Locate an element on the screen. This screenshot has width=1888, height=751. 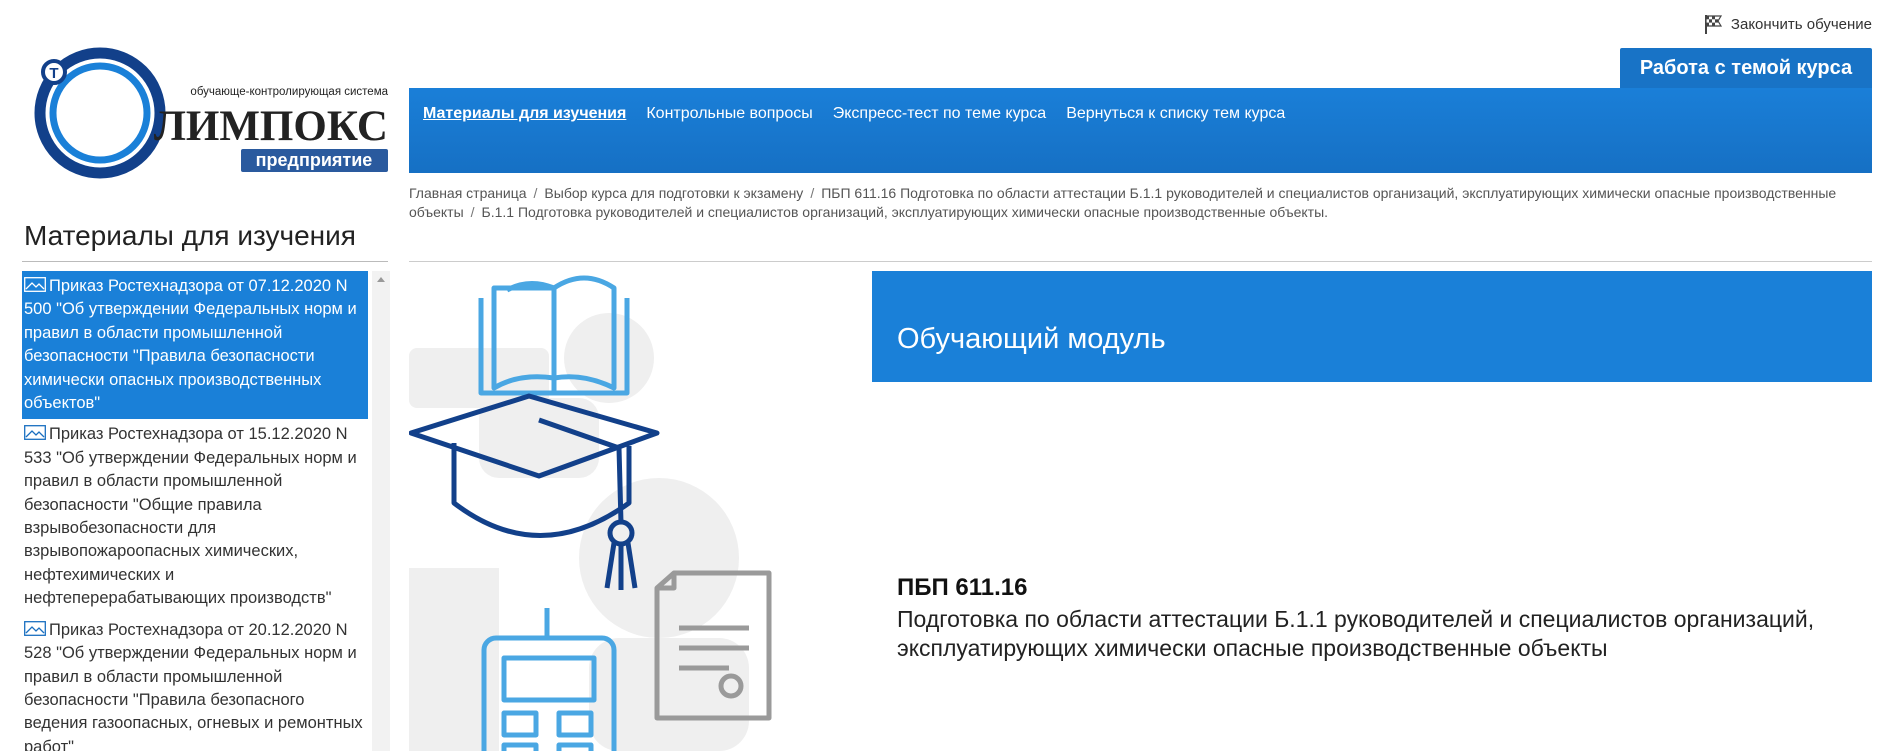
course-code: ПБП 611.16 is located at coordinates (962, 587).